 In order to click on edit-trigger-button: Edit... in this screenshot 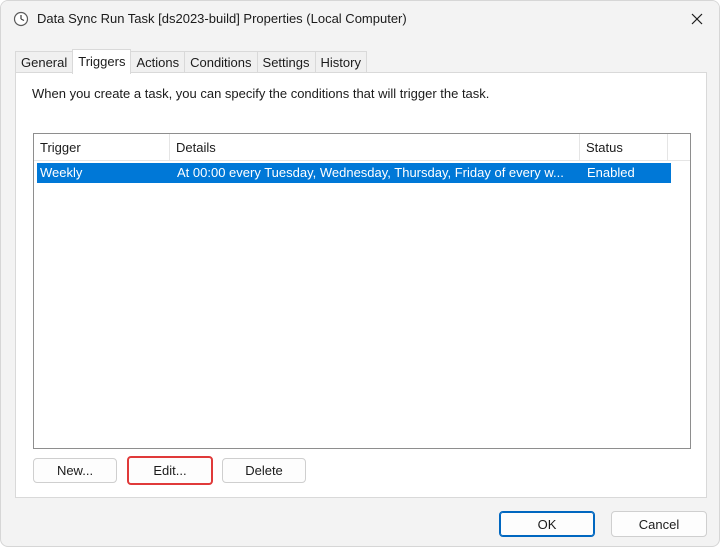, I will do `click(170, 470)`.